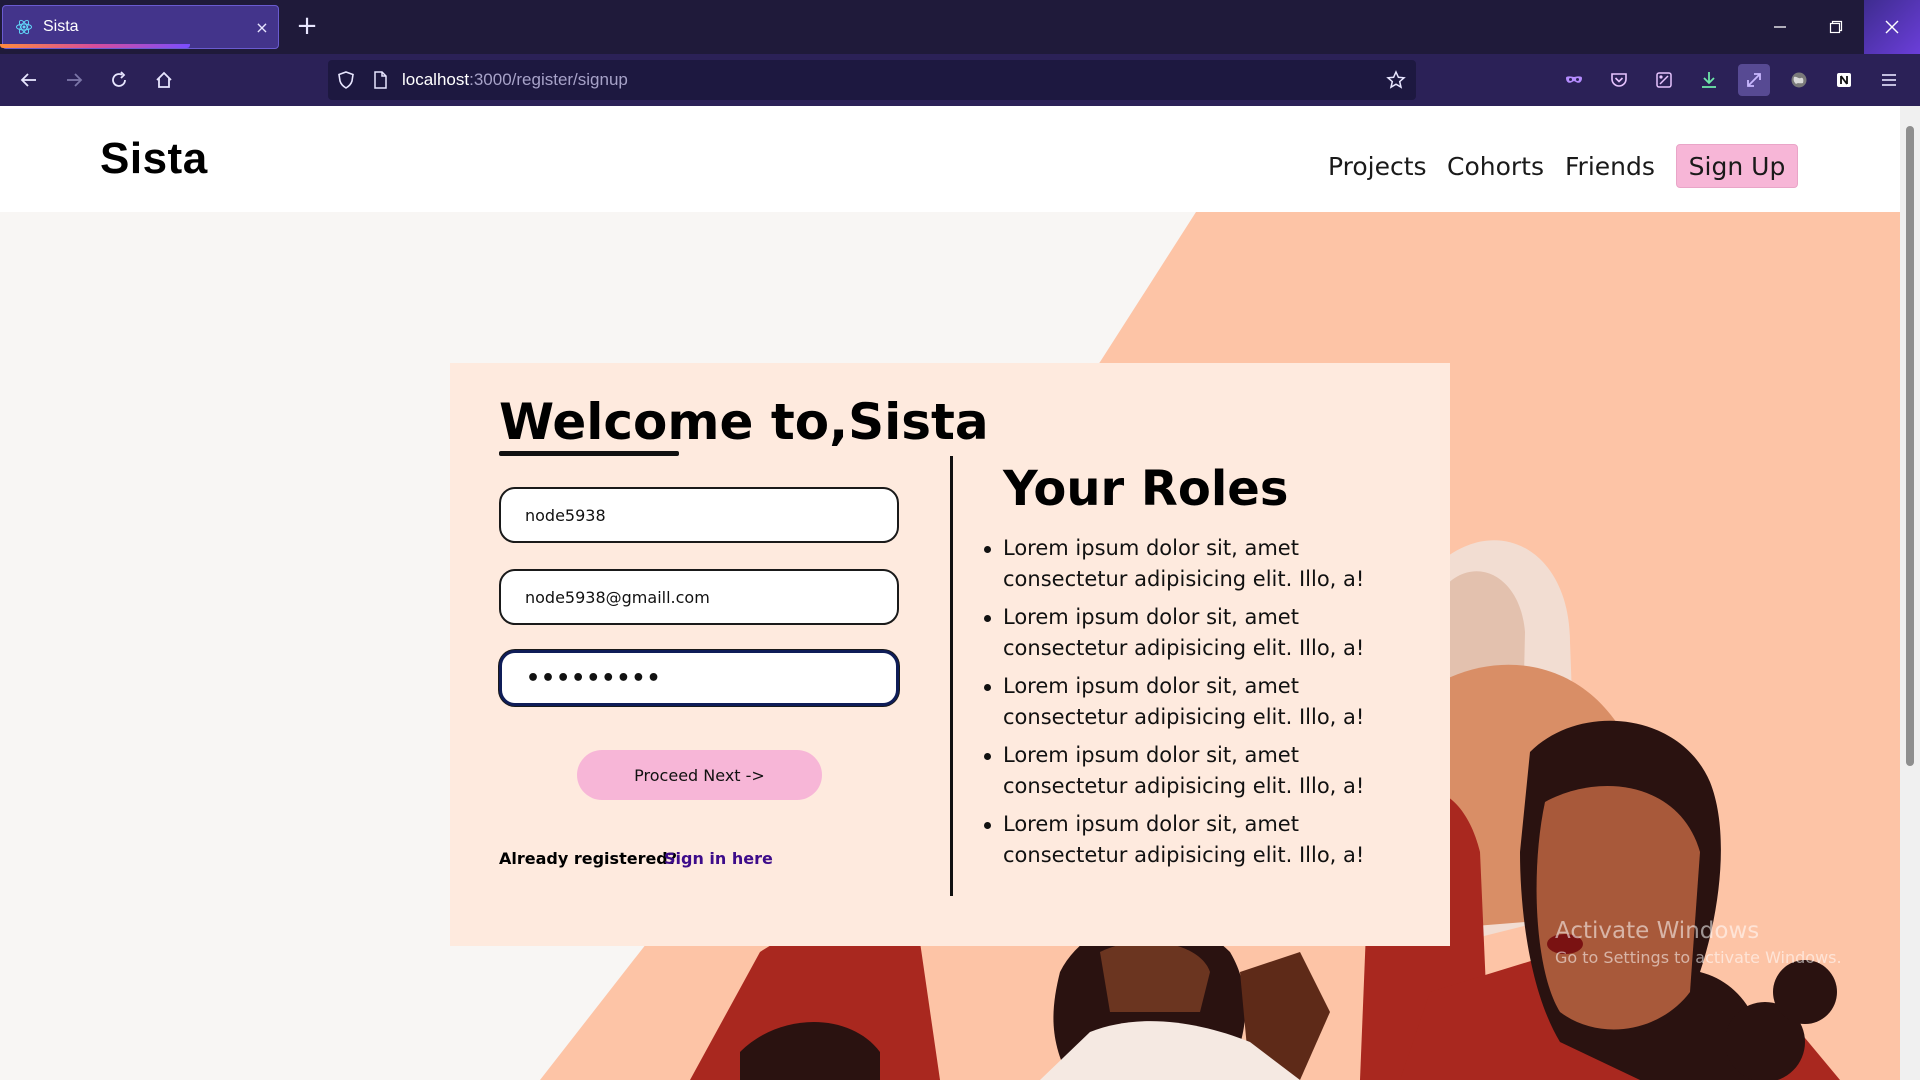 The width and height of the screenshot is (1920, 1080). What do you see at coordinates (565, 515) in the screenshot?
I see `username-value: node5938` at bounding box center [565, 515].